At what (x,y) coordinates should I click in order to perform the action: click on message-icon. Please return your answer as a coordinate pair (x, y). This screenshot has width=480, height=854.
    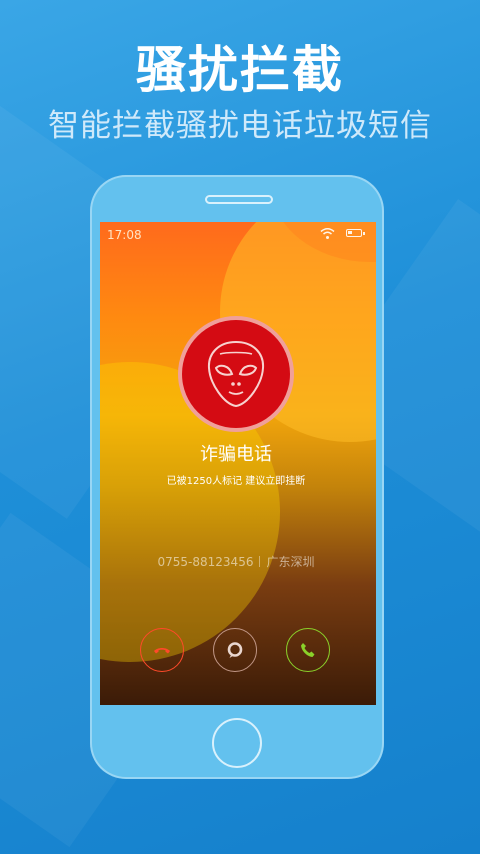
    Looking at the image, I should click on (235, 650).